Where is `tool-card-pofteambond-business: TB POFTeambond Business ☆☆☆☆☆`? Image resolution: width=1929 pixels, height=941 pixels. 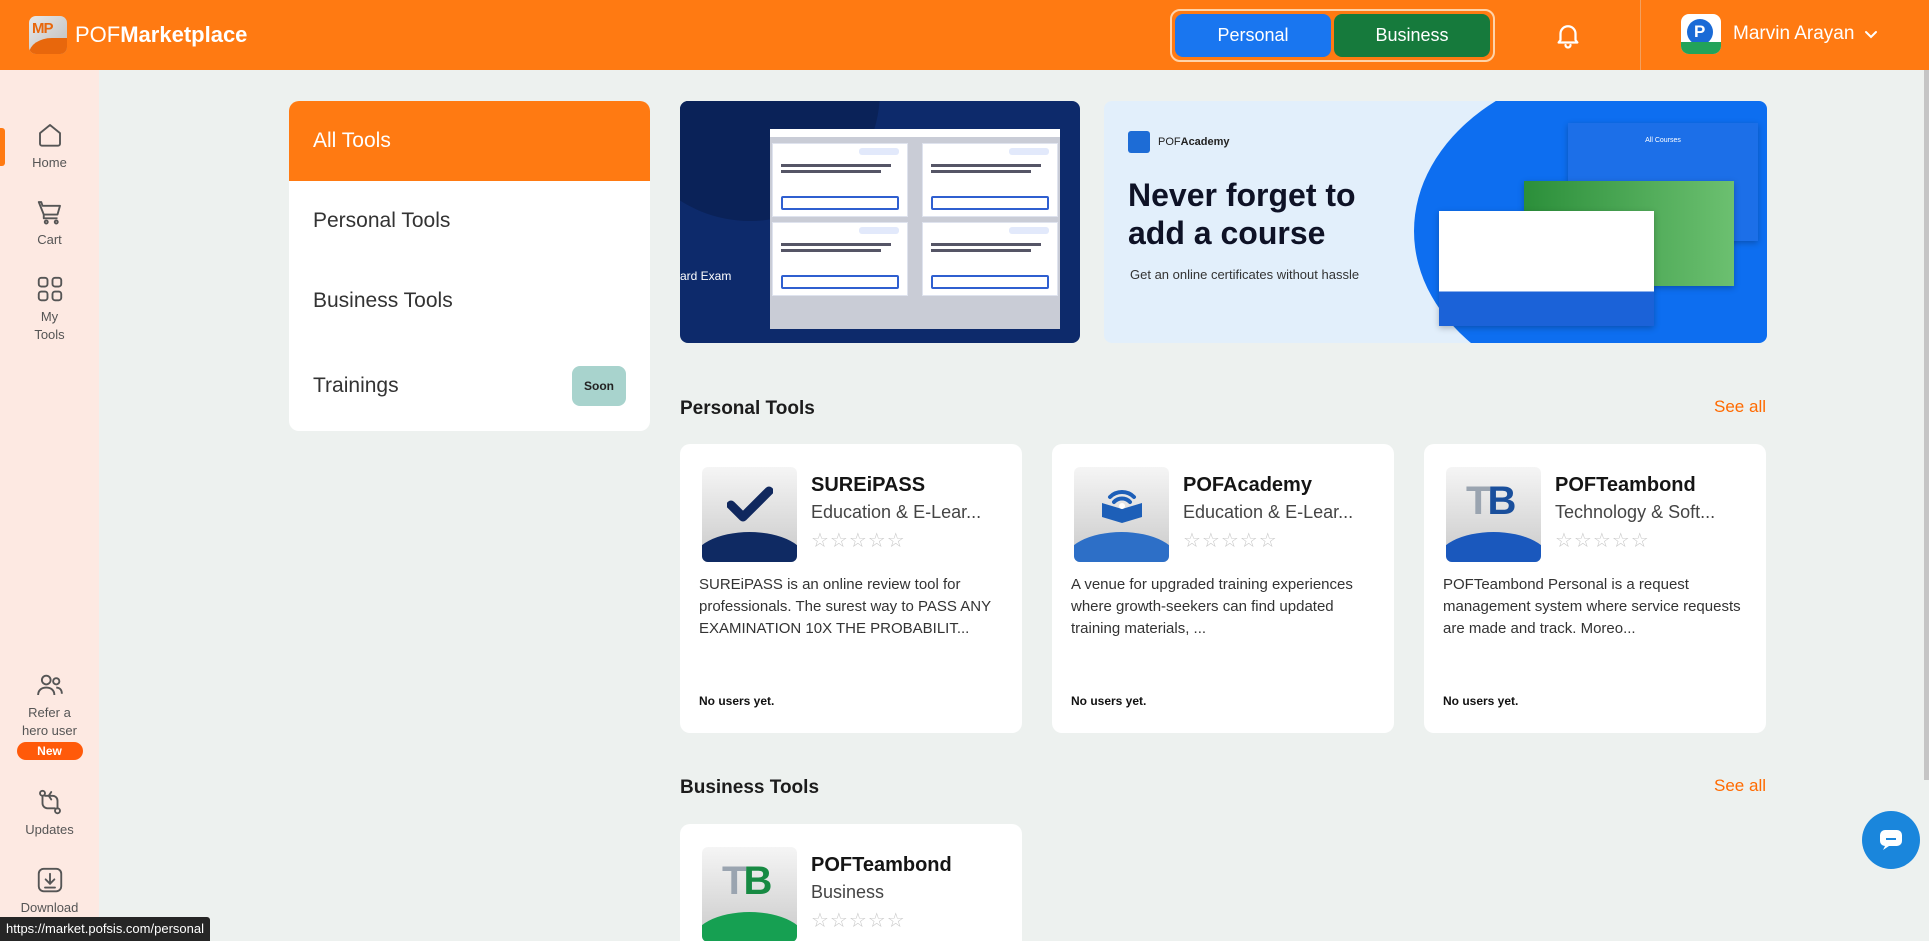 tool-card-pofteambond-business: TB POFTeambond Business ☆☆☆☆☆ is located at coordinates (851, 882).